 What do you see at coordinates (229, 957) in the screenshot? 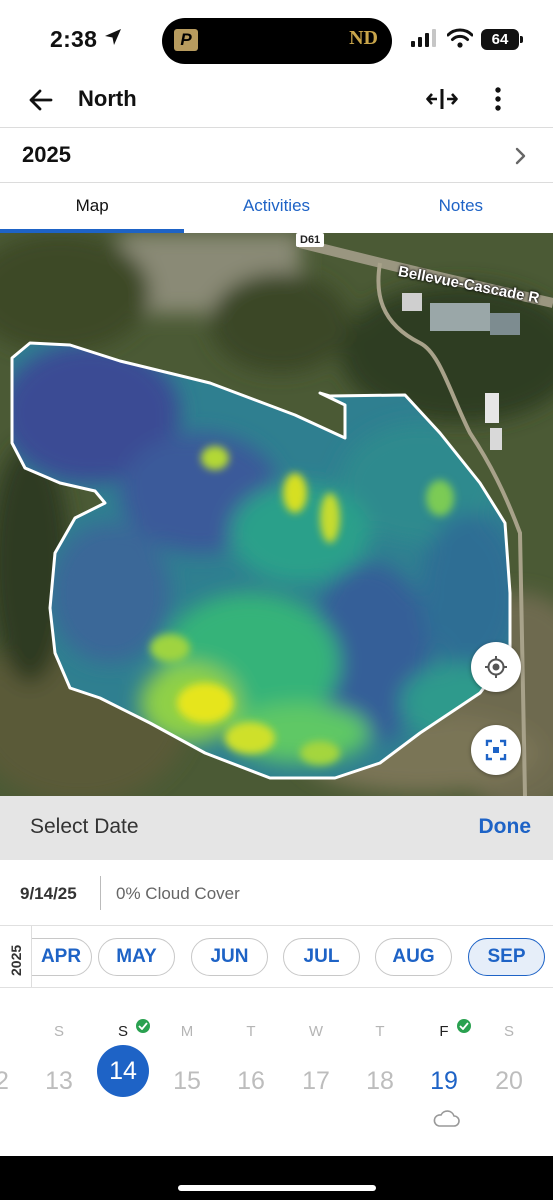
I see `month-pill-jun: JUN` at bounding box center [229, 957].